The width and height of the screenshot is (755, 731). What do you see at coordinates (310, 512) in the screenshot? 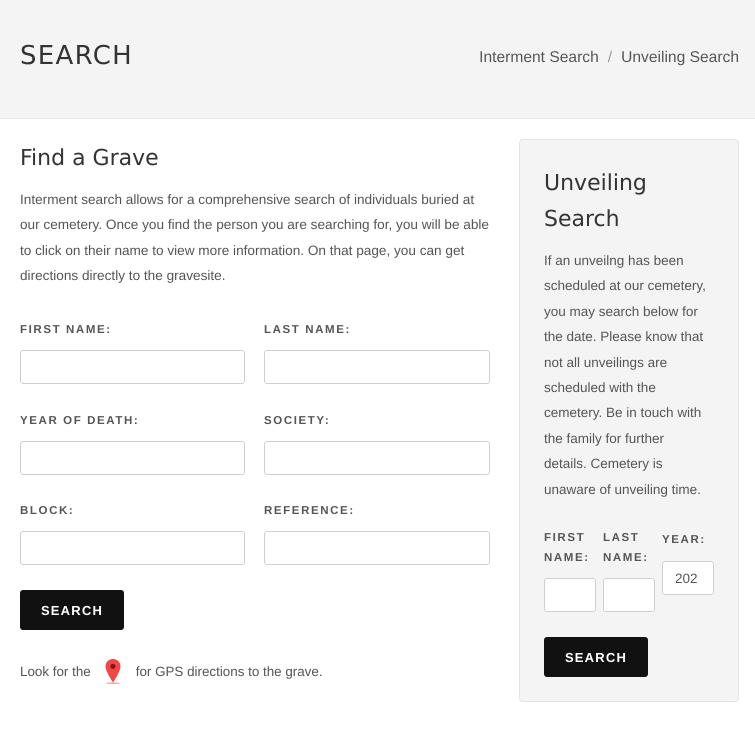
I see `field-label: REFERENCE:` at bounding box center [310, 512].